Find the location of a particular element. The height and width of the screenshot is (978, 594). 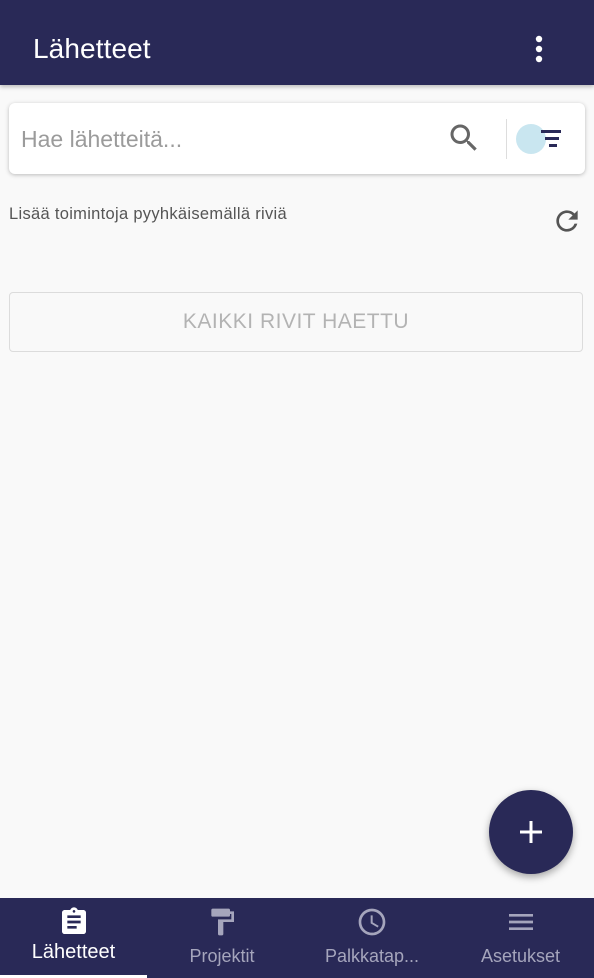

filter-button is located at coordinates (541, 139).